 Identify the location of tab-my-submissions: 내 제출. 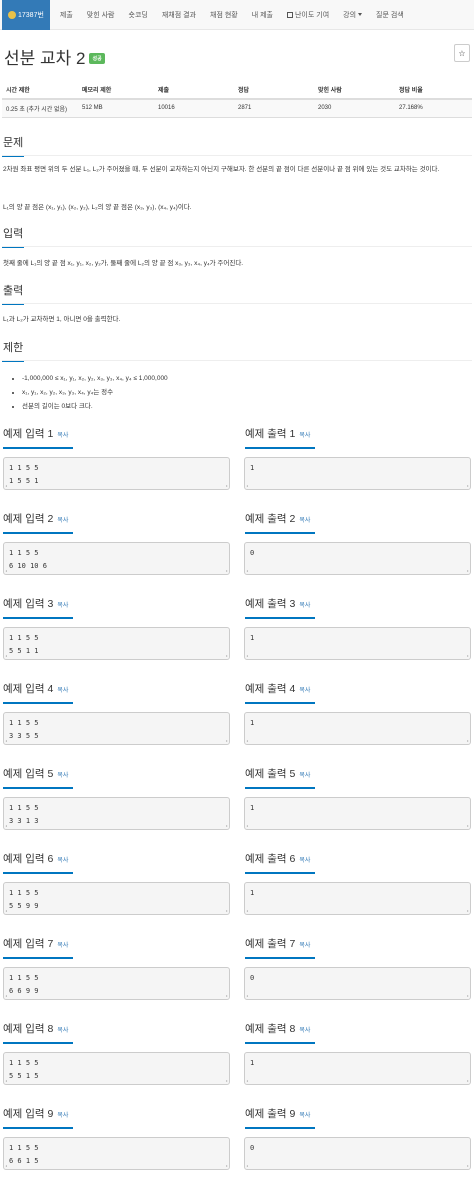
(262, 15).